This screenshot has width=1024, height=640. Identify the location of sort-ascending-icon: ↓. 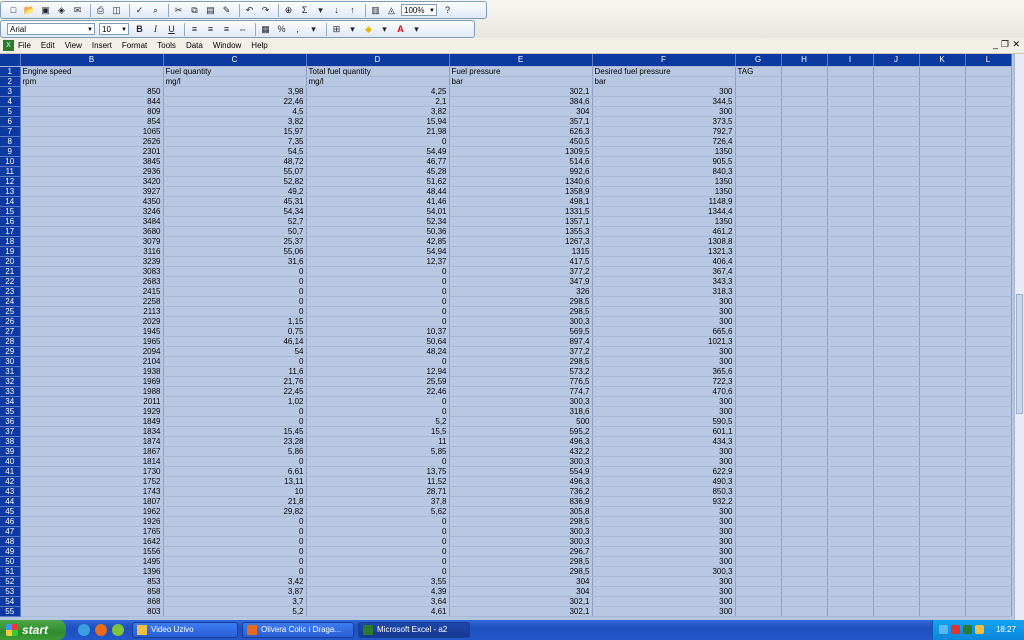
(336, 10).